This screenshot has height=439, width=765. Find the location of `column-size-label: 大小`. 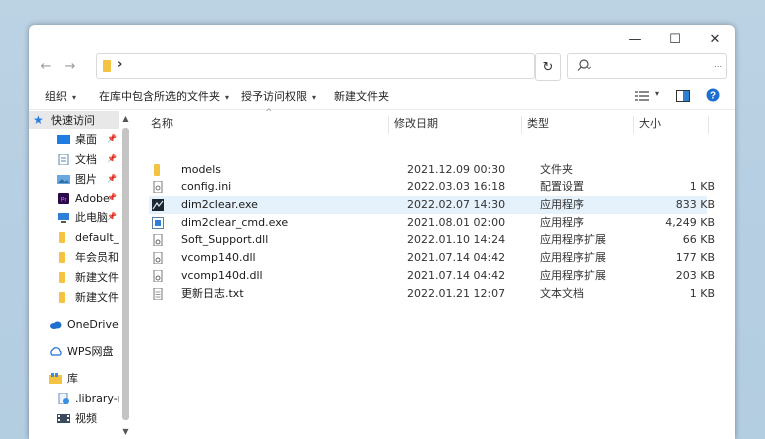

column-size-label: 大小 is located at coordinates (650, 123).